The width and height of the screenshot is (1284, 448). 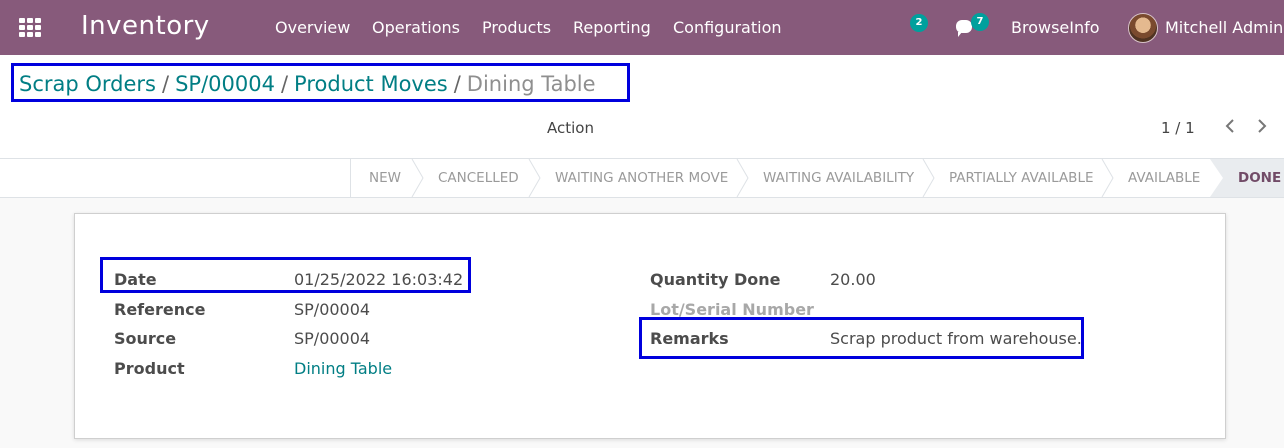 What do you see at coordinates (149, 368) in the screenshot?
I see `product-label: Product` at bounding box center [149, 368].